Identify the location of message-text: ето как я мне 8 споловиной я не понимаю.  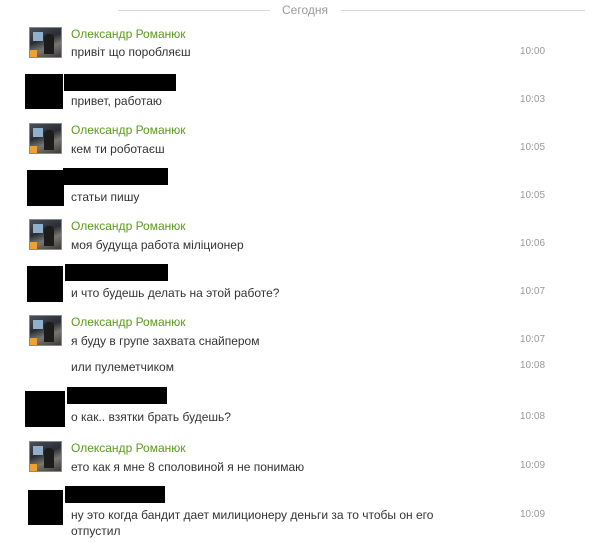
(188, 467).